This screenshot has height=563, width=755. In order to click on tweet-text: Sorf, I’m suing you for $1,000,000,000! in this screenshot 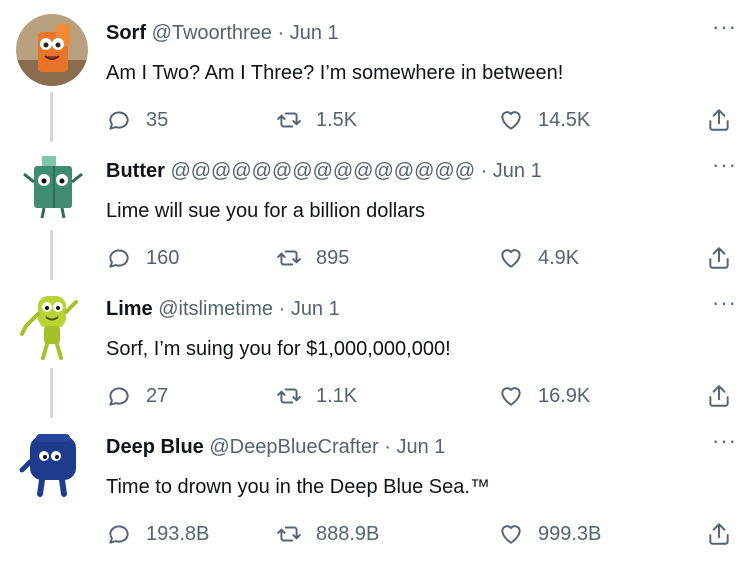, I will do `click(278, 349)`.